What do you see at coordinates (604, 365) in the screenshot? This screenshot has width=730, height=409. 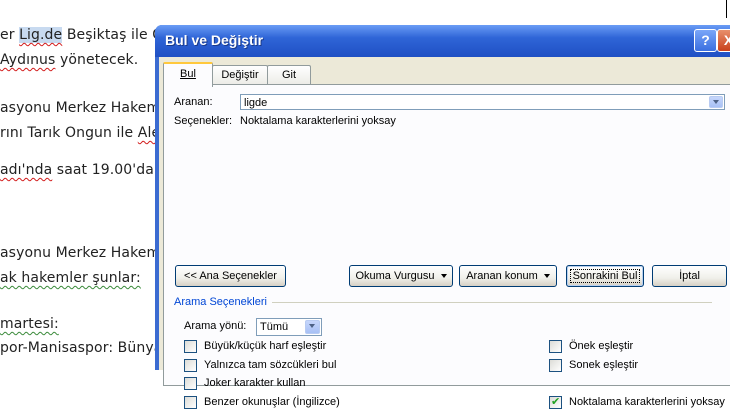 I see `checkbox-label: Sonek eşleştir` at bounding box center [604, 365].